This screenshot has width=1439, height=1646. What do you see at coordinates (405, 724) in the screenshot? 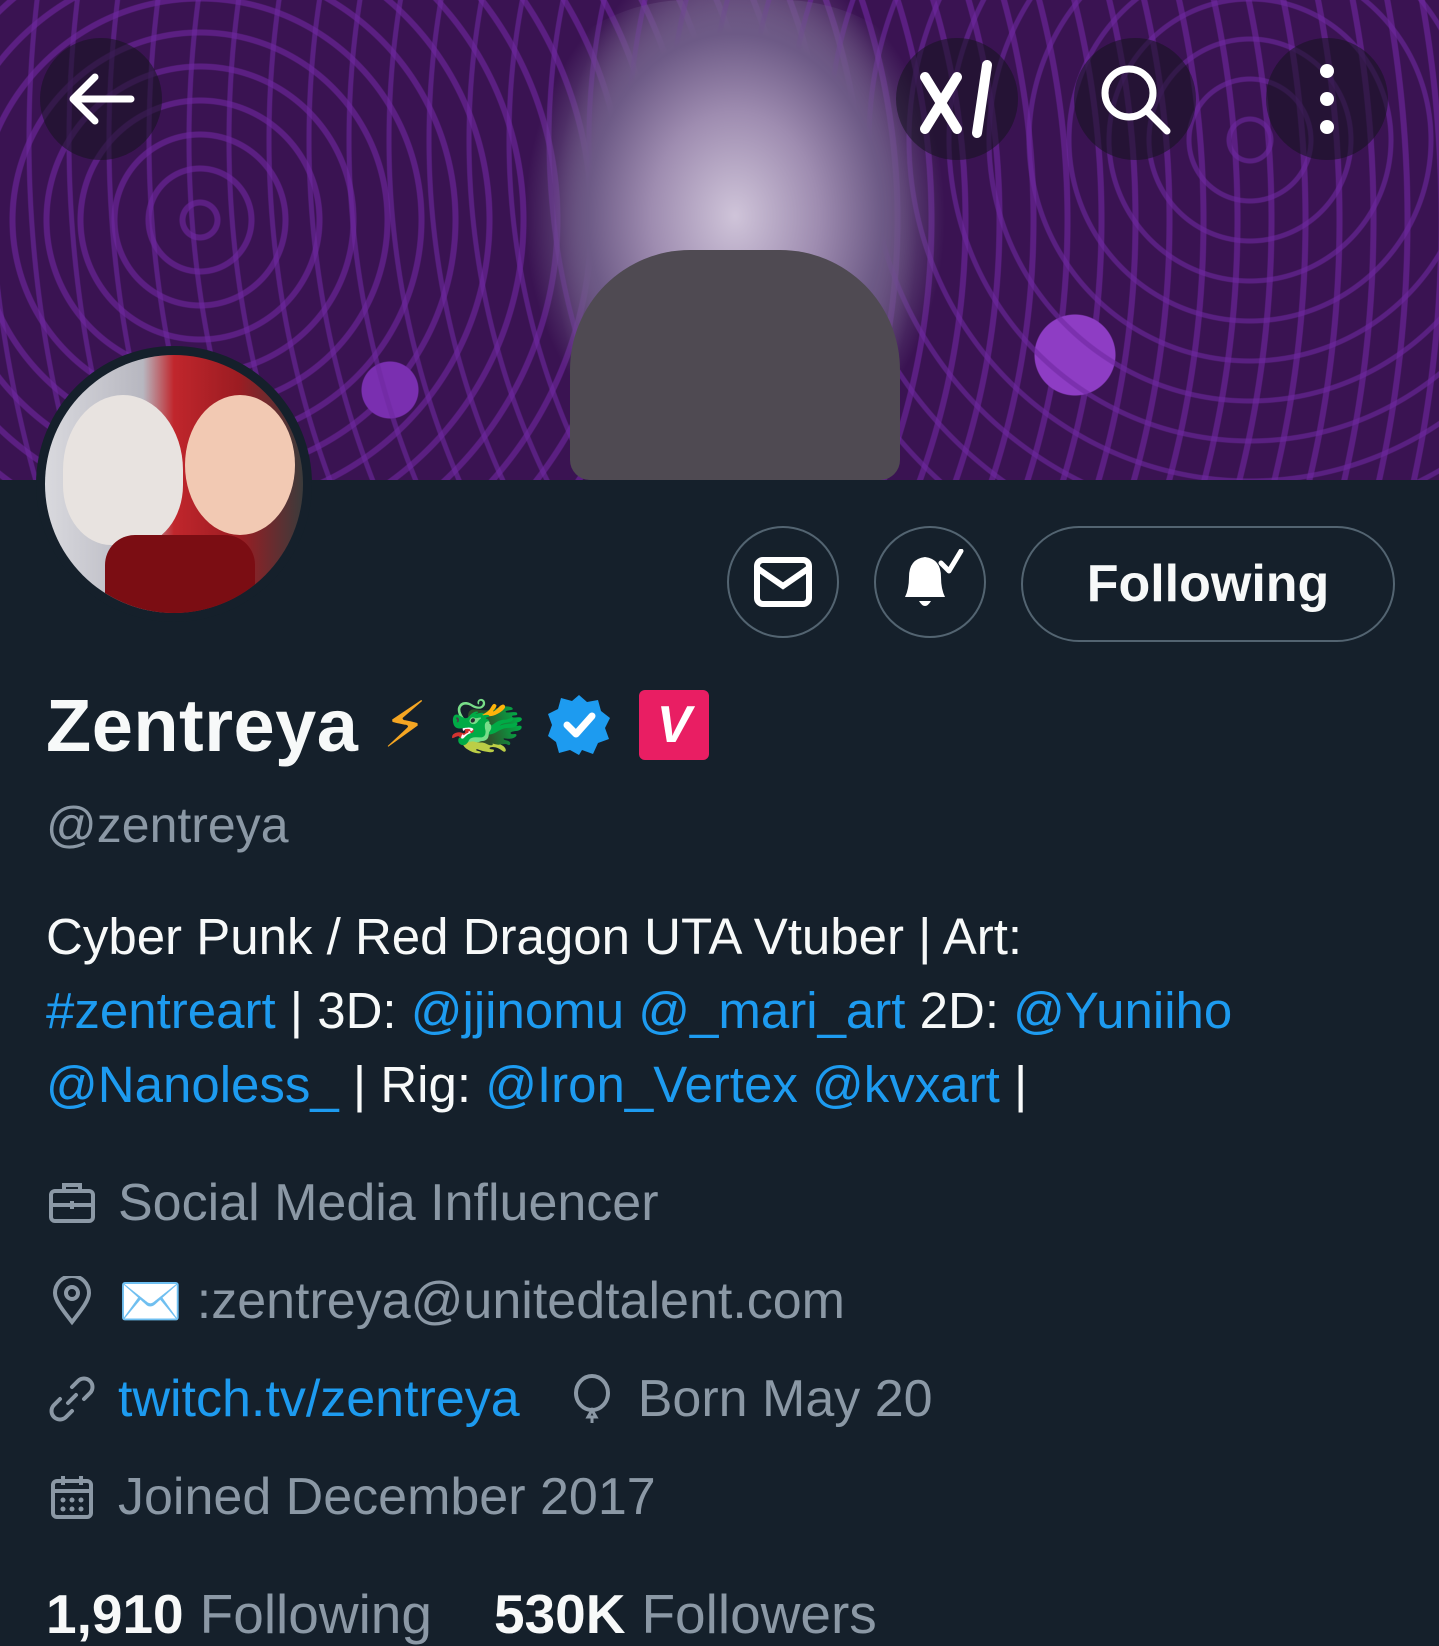
I see `lightning-emoji: ⚡` at bounding box center [405, 724].